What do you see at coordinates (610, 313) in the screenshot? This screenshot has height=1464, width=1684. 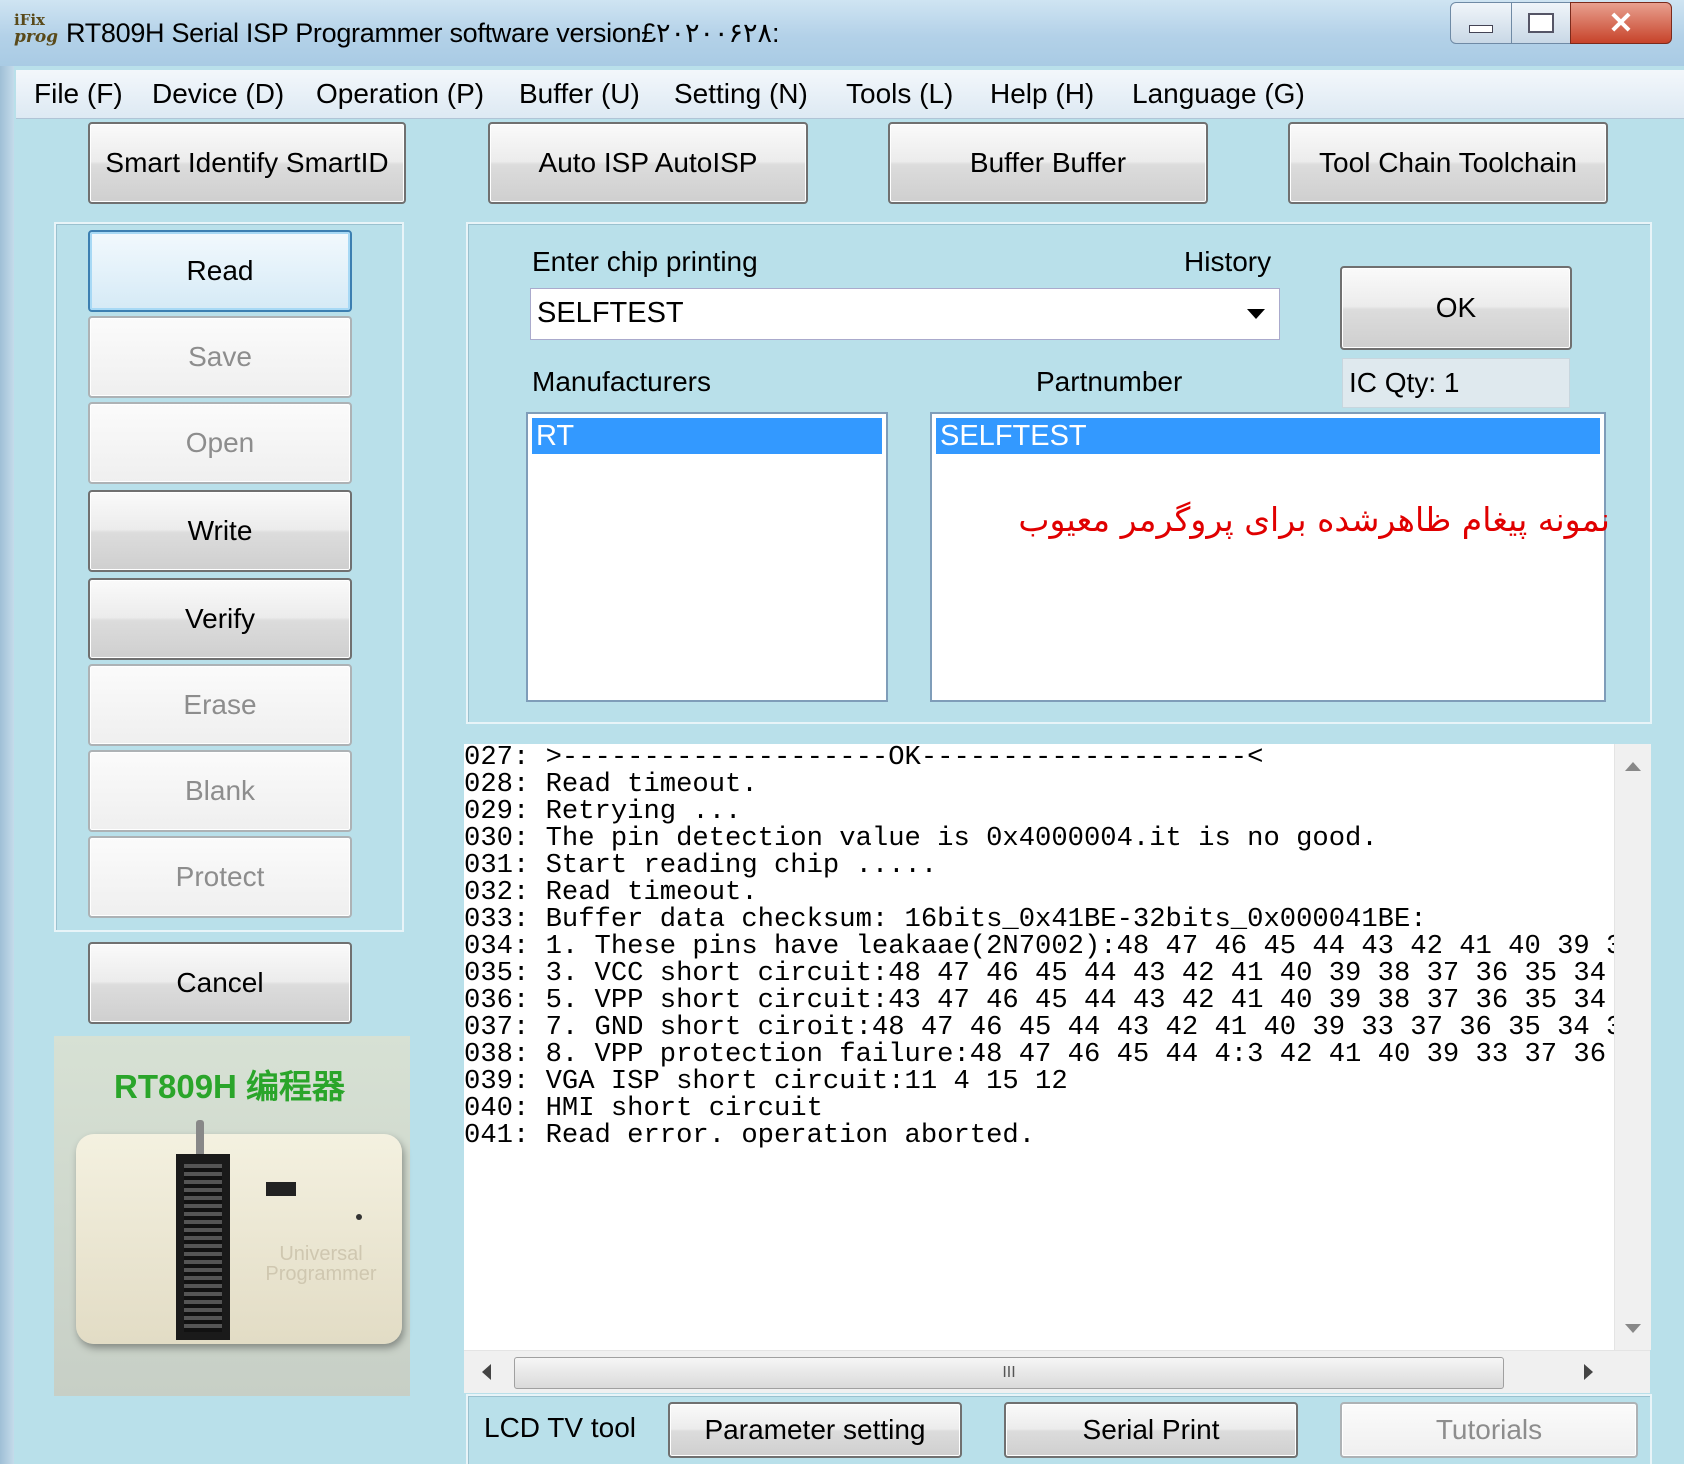 I see `chip-printing-value: SELFTEST` at bounding box center [610, 313].